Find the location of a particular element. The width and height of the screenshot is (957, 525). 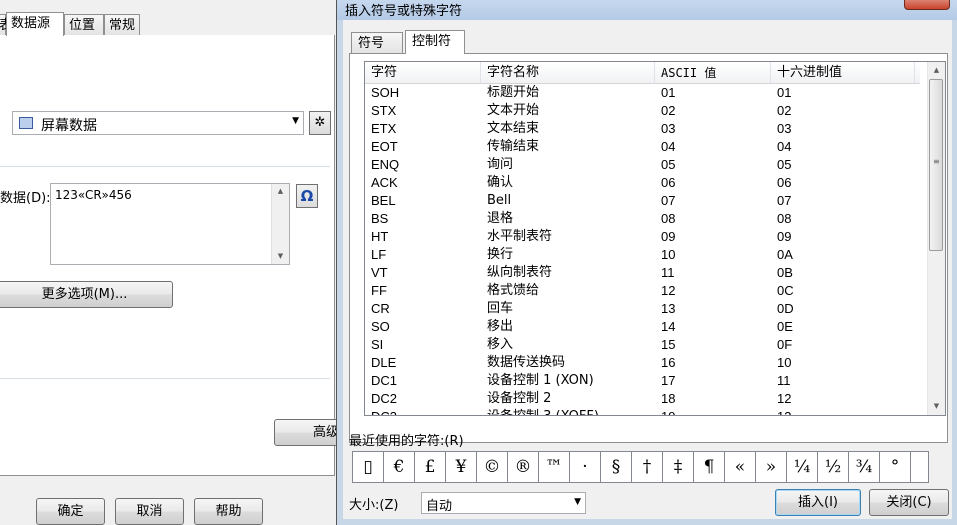

cell-ascii: 01 is located at coordinates (668, 92).